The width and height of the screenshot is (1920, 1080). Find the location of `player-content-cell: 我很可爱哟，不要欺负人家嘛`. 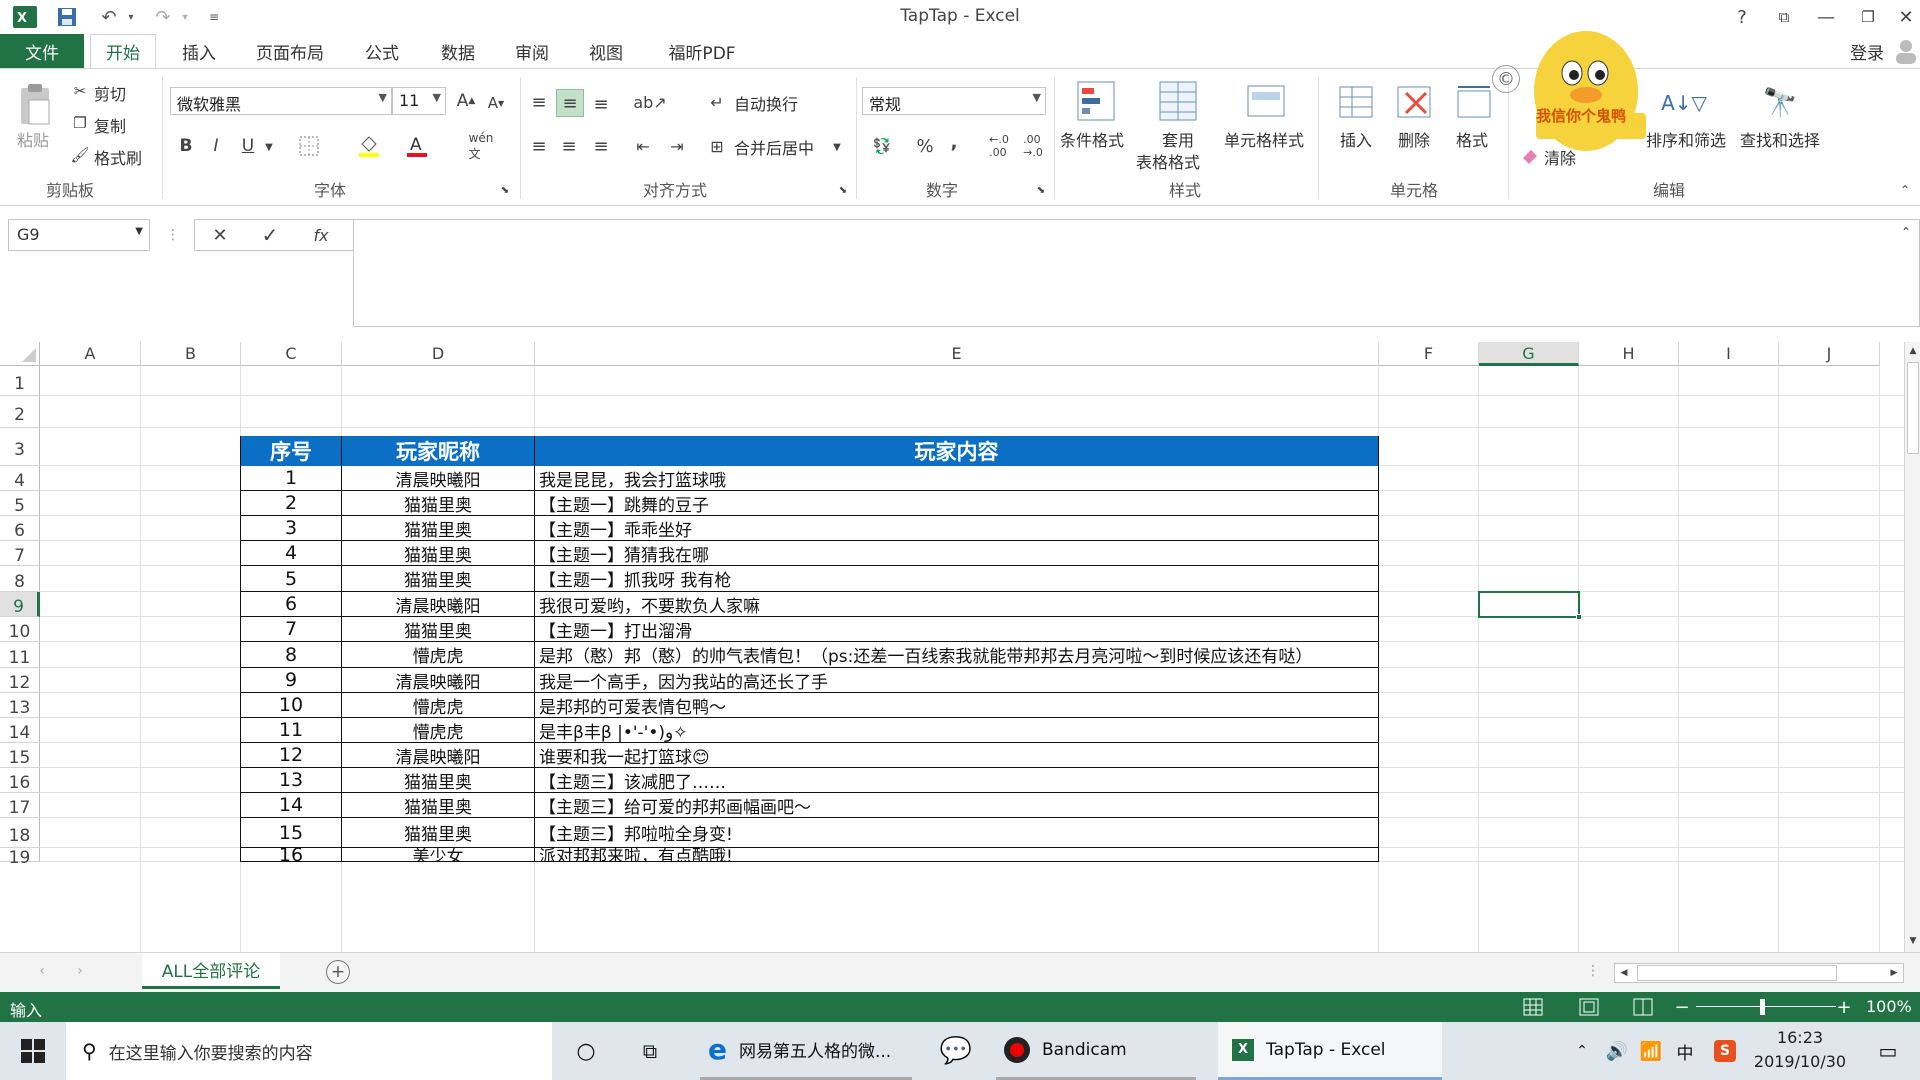

player-content-cell: 我很可爱哟，不要欺负人家嘛 is located at coordinates (957, 604).